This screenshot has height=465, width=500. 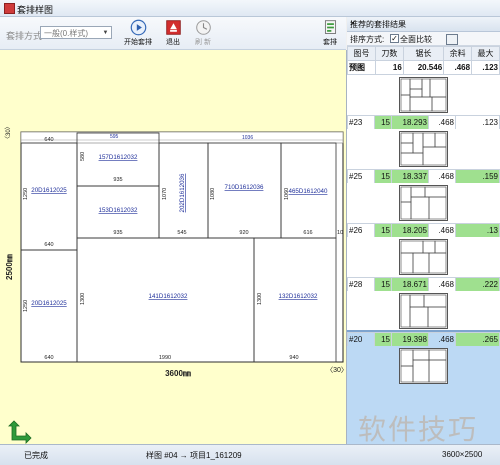 I want to click on panel-titlebar: 推荐的套排结果 ×, so click(x=423, y=24).